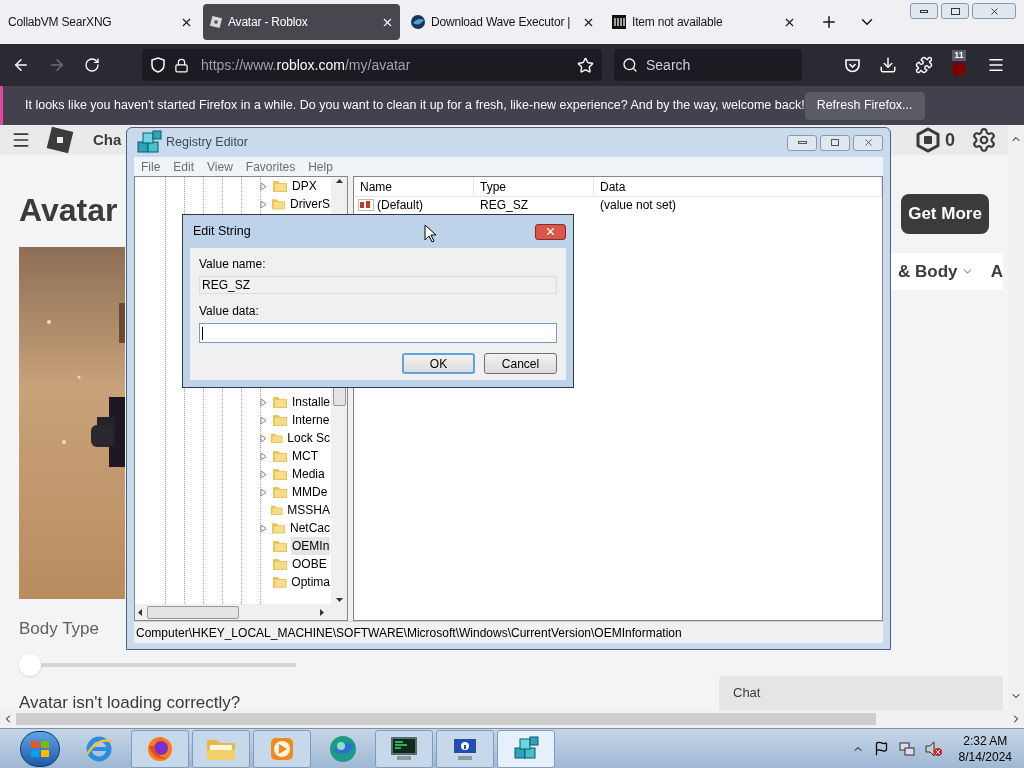 This screenshot has height=768, width=1024. What do you see at coordinates (310, 204) in the screenshot?
I see `tree-item: DriverS` at bounding box center [310, 204].